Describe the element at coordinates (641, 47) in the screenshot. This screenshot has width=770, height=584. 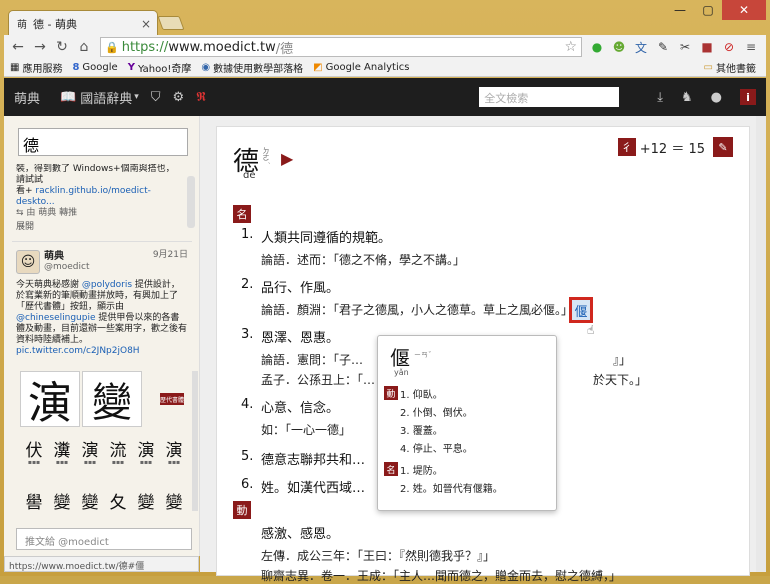
I see `extension-translate-icon: 文` at that location.